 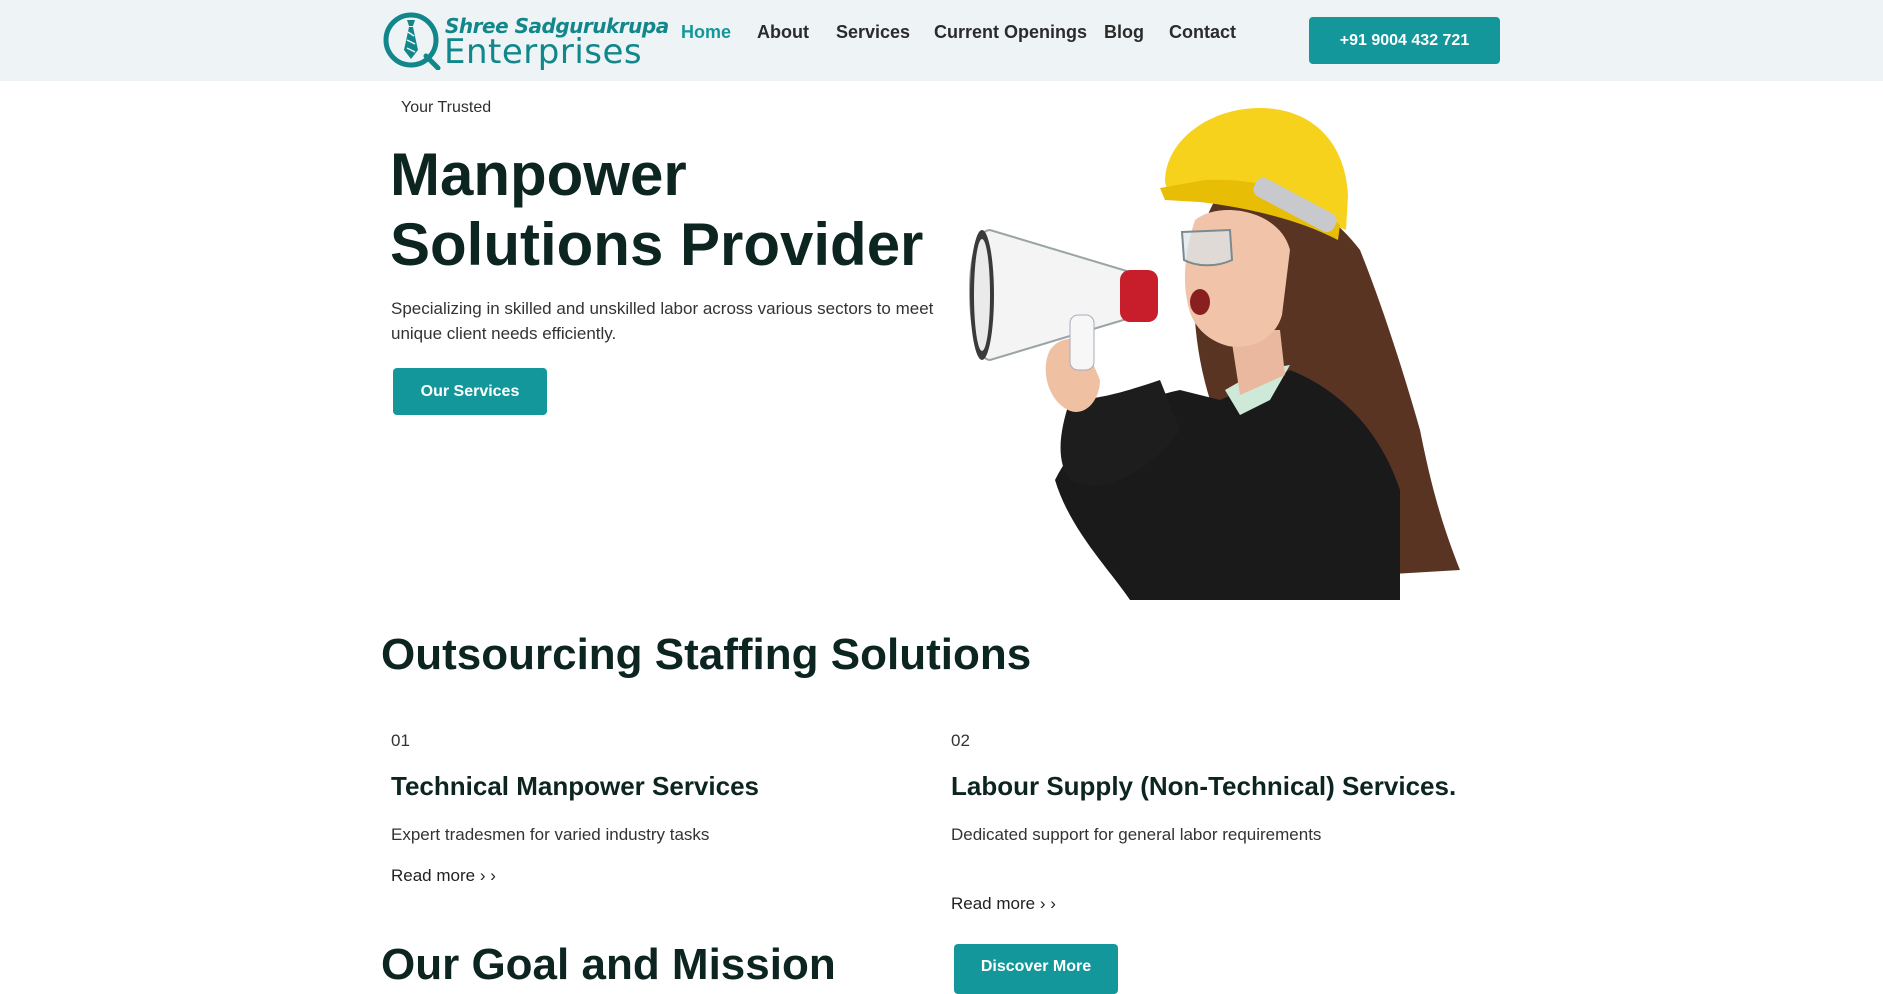 What do you see at coordinates (1404, 40) in the screenshot?
I see `phone-button: +91 9004 432 721` at bounding box center [1404, 40].